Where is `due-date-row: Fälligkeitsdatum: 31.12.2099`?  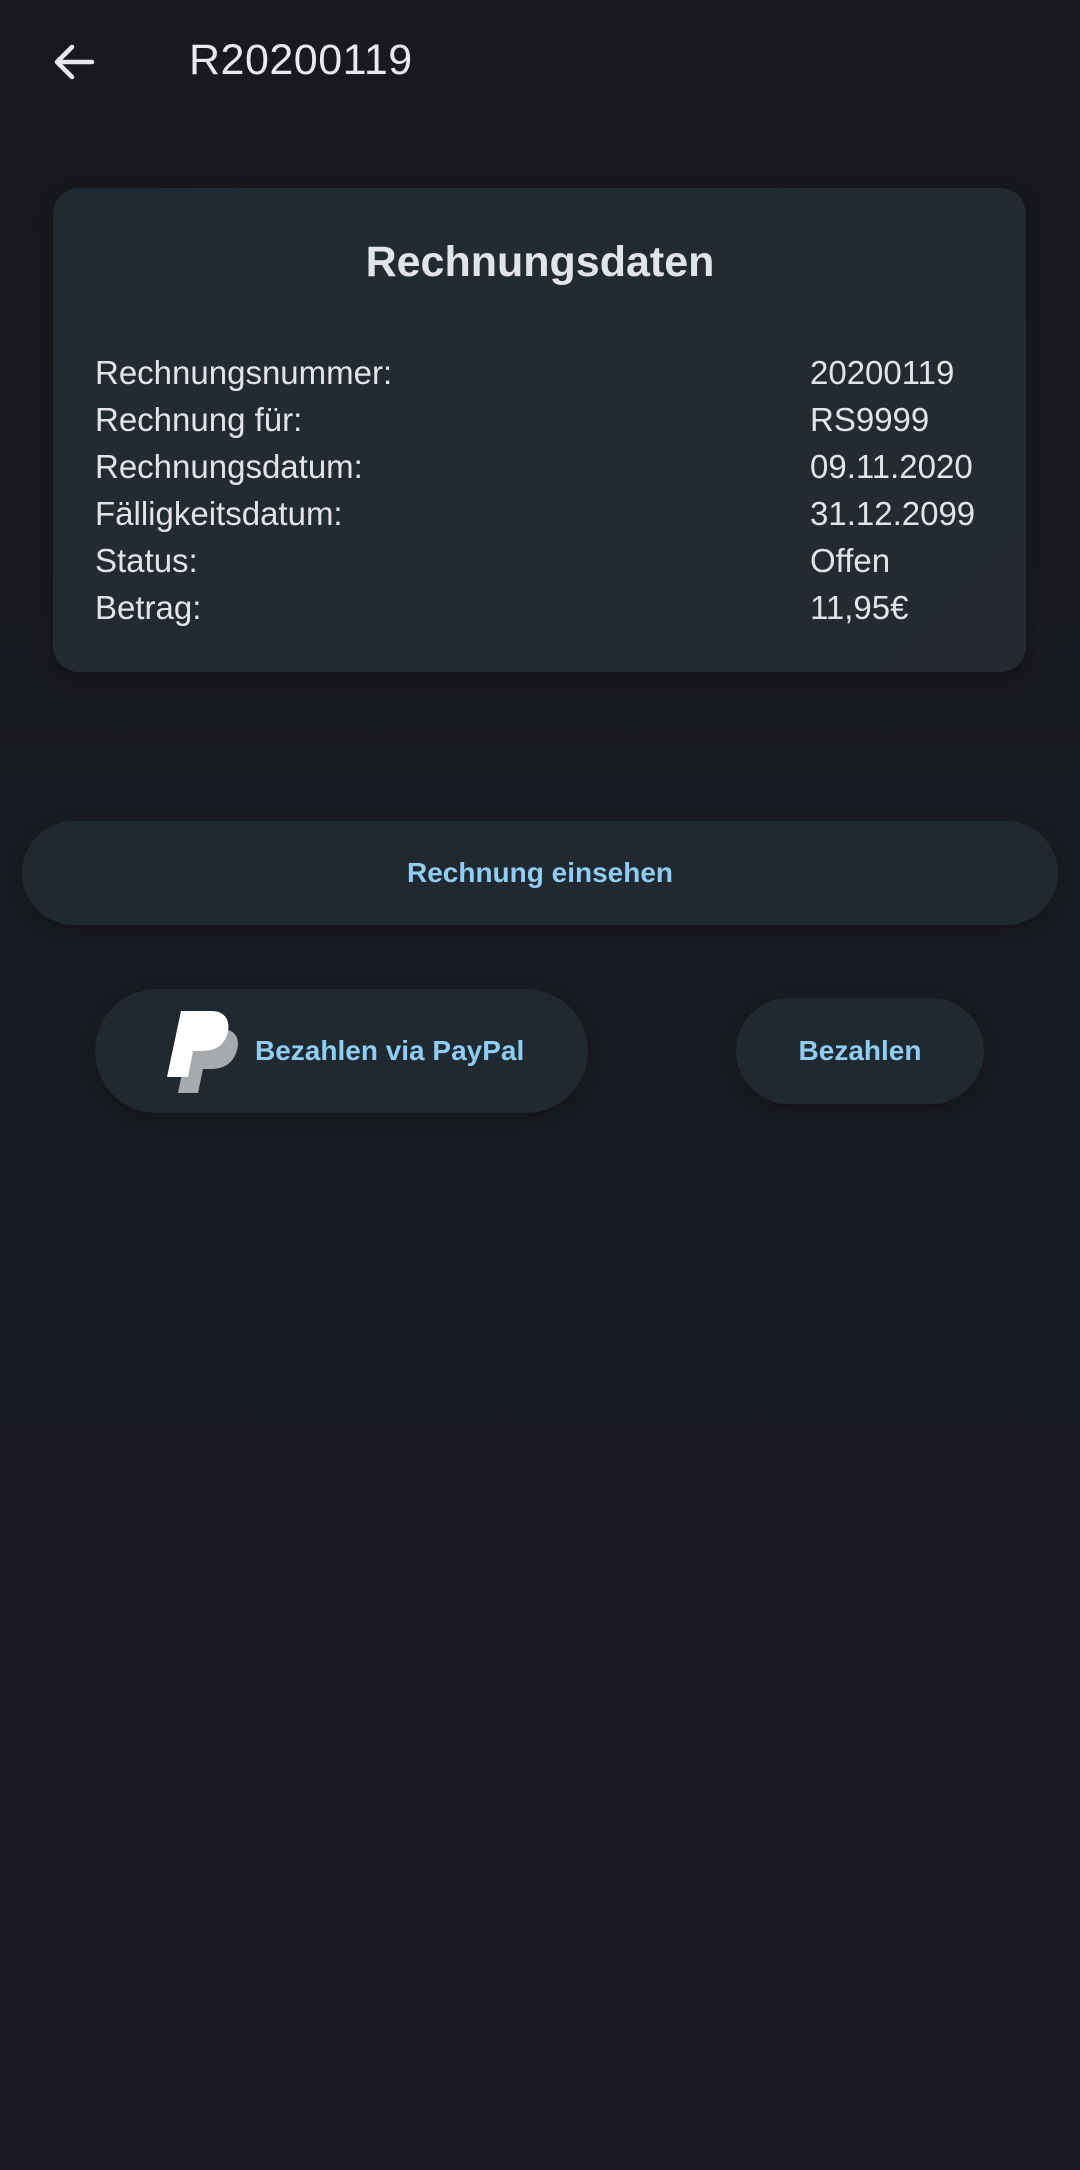 due-date-row: Fälligkeitsdatum: 31.12.2099 is located at coordinates (545, 513).